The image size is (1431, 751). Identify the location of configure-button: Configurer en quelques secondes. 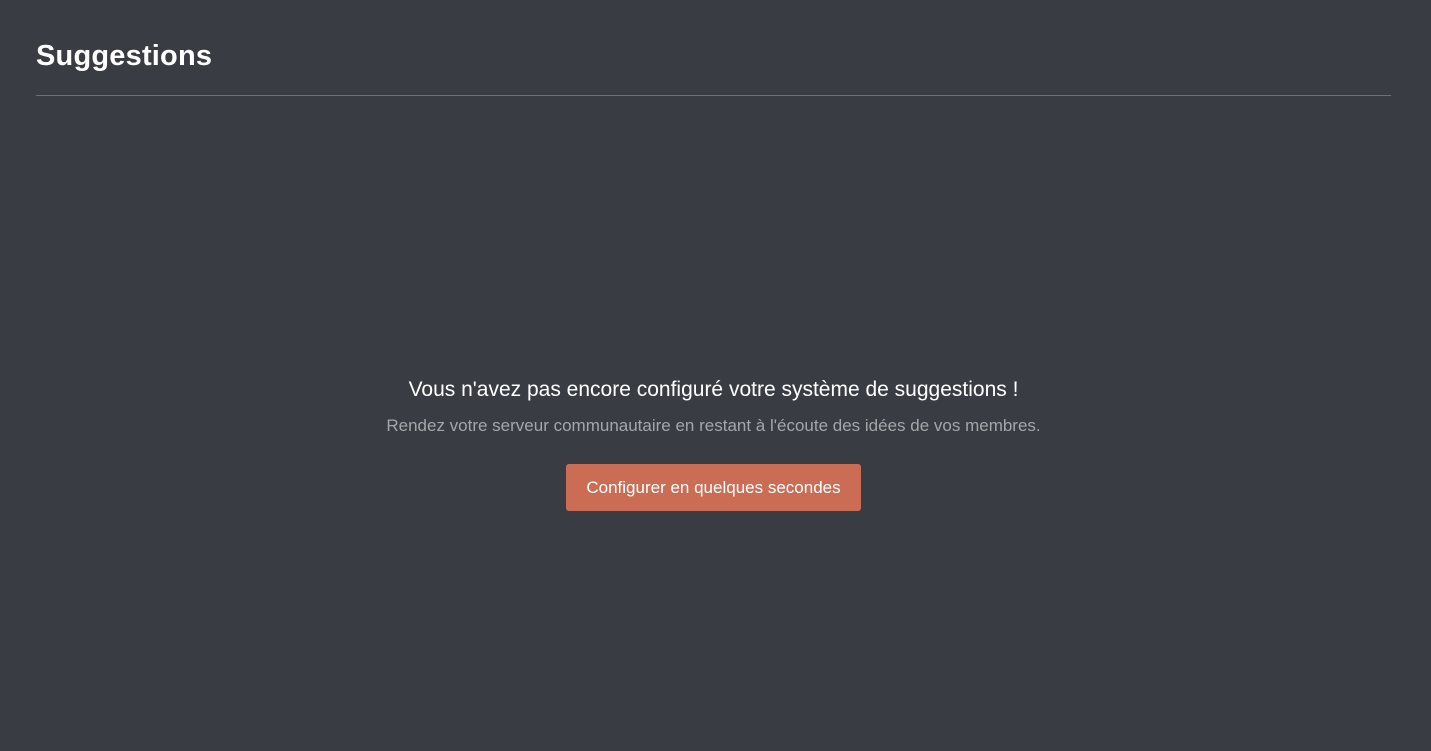
(713, 487).